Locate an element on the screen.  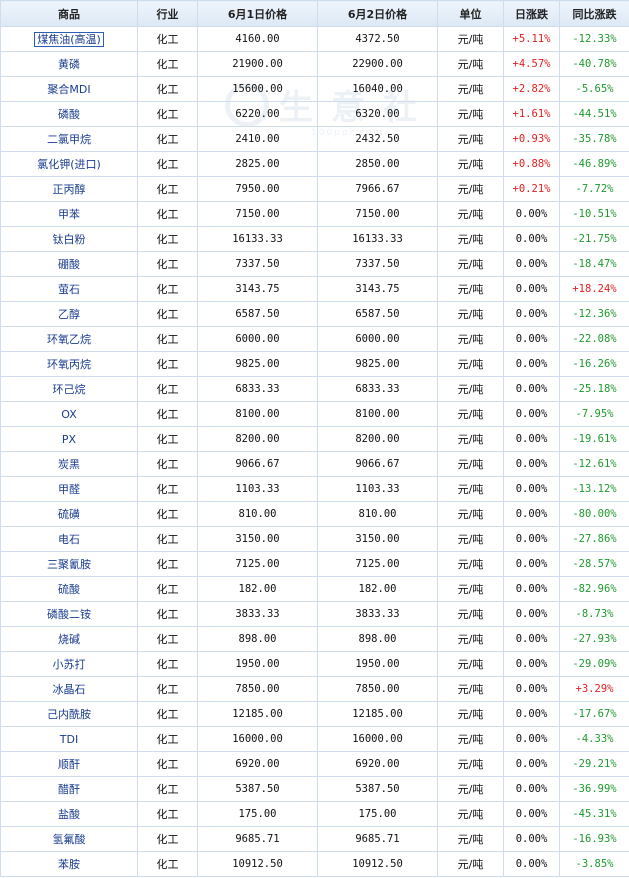
price-june1-cell: 4160.00 is located at coordinates (257, 39).